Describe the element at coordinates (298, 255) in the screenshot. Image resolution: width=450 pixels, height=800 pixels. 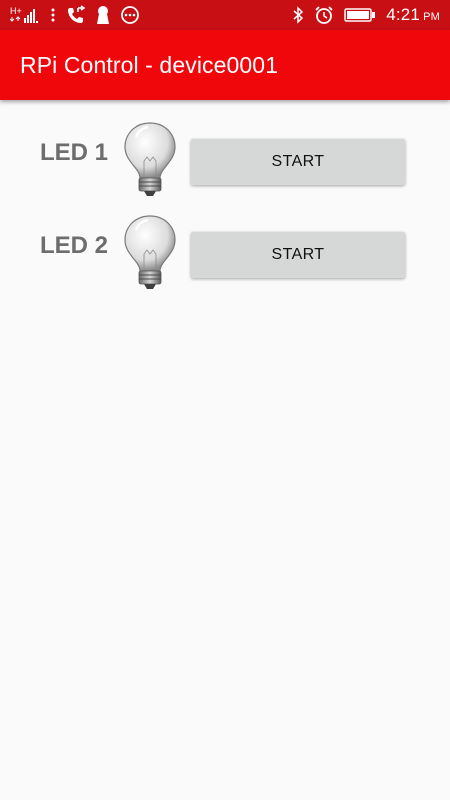
I see `led2-start-button: START` at that location.